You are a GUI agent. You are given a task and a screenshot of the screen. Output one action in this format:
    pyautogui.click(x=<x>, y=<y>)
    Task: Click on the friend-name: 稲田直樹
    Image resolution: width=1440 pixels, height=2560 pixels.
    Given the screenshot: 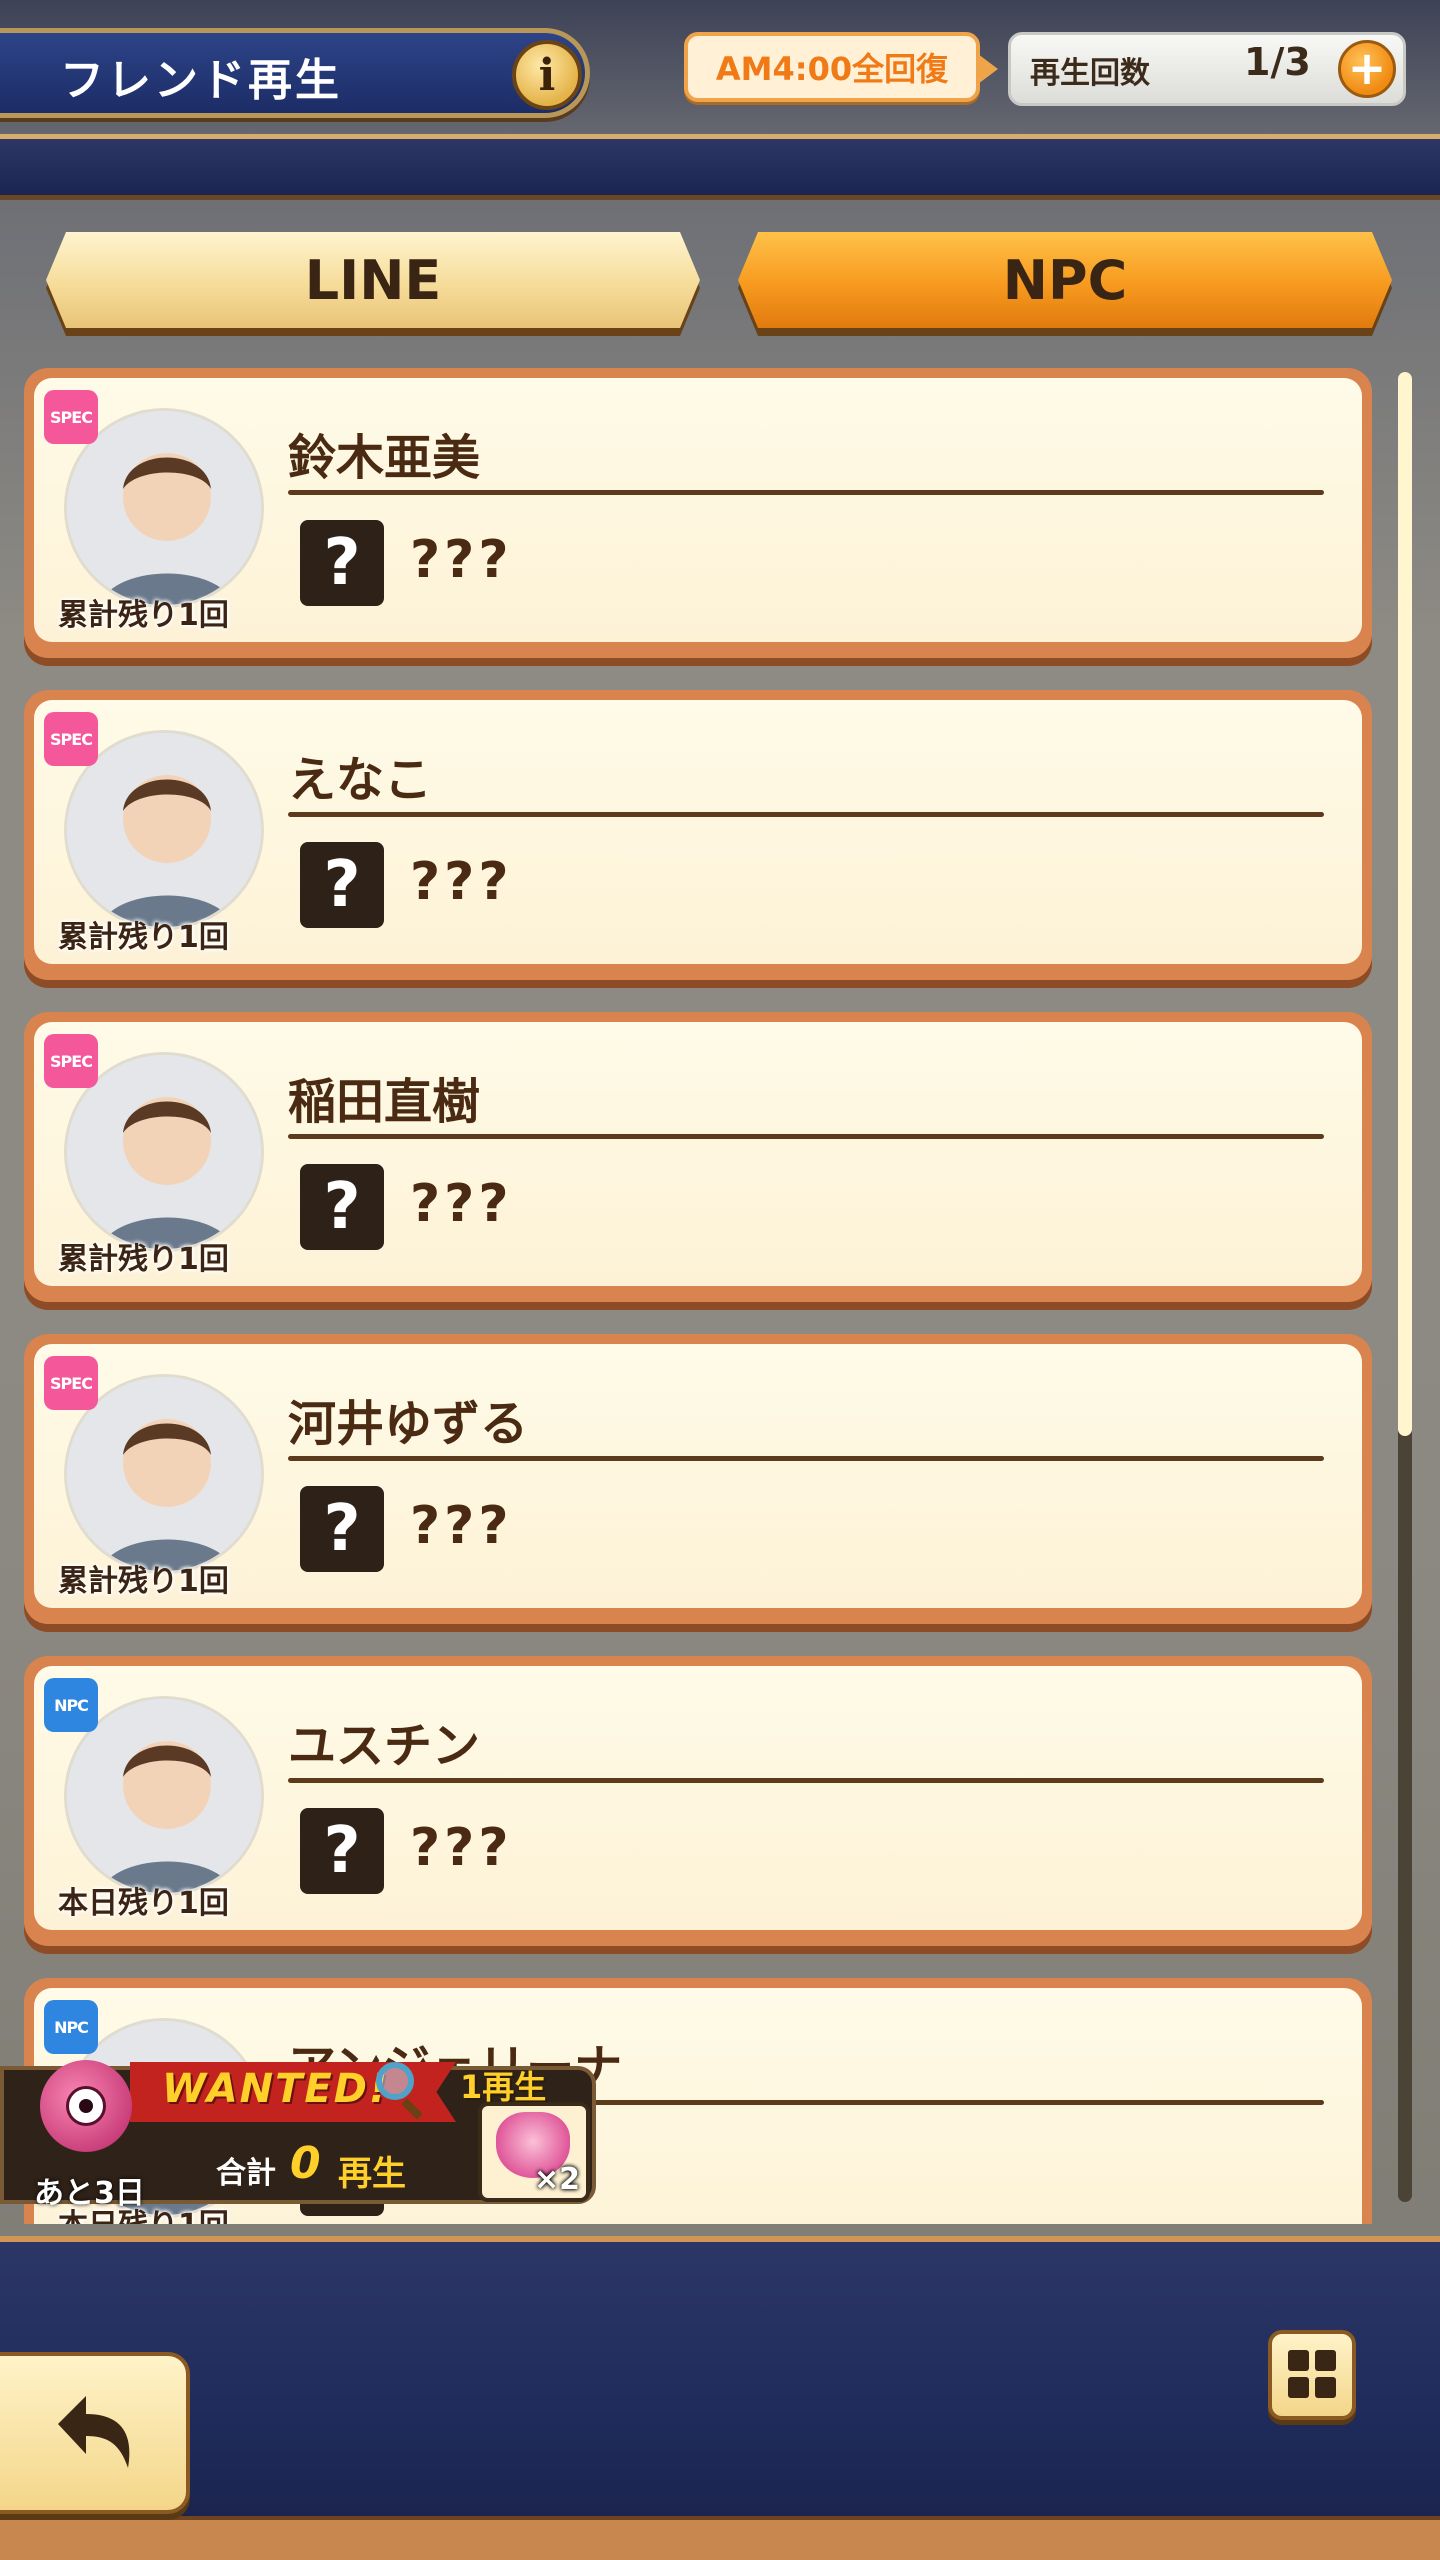 What is the action you would take?
    pyautogui.click(x=384, y=1102)
    